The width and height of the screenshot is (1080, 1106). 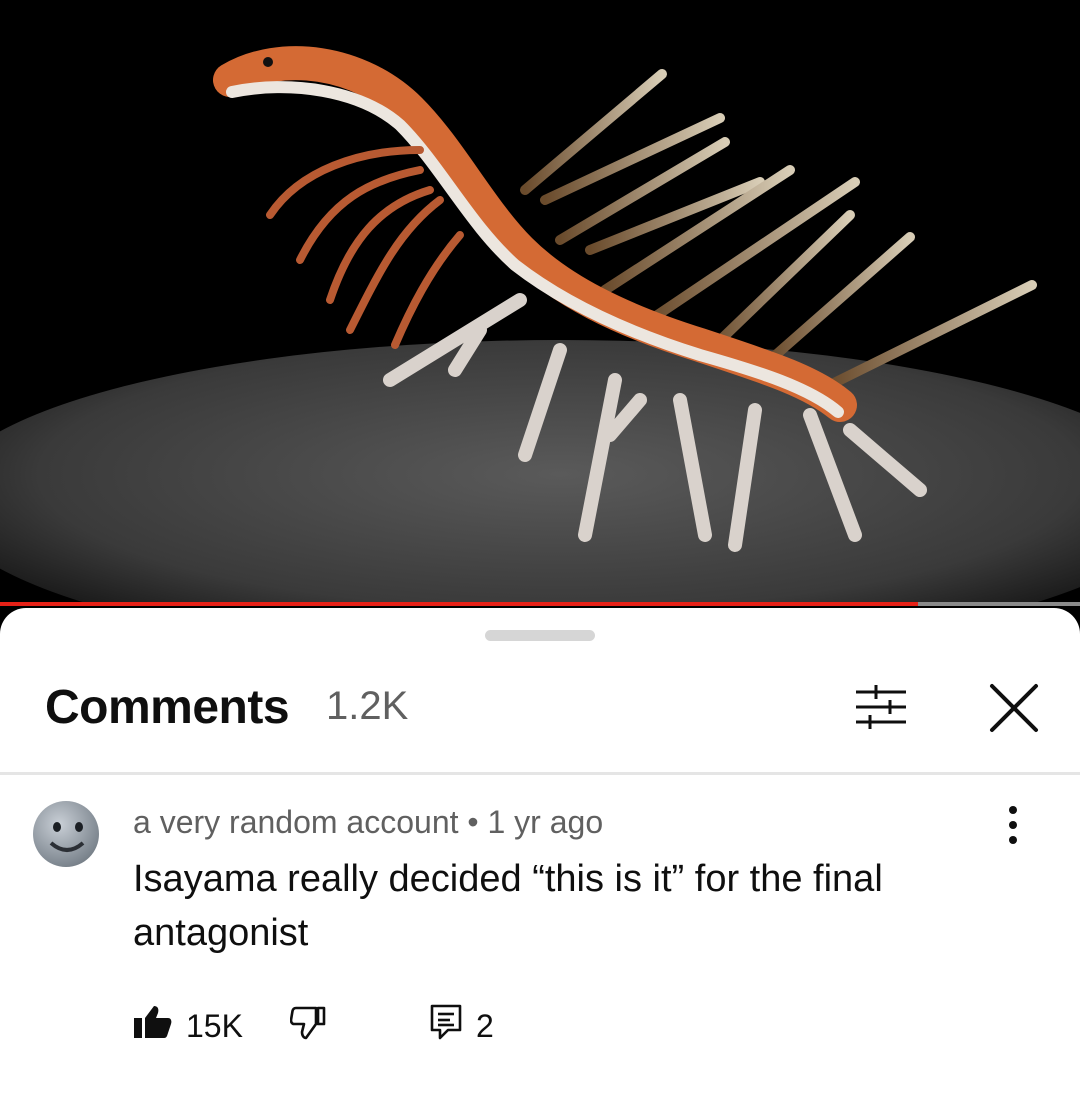 I want to click on drag-handle, so click(x=540, y=635).